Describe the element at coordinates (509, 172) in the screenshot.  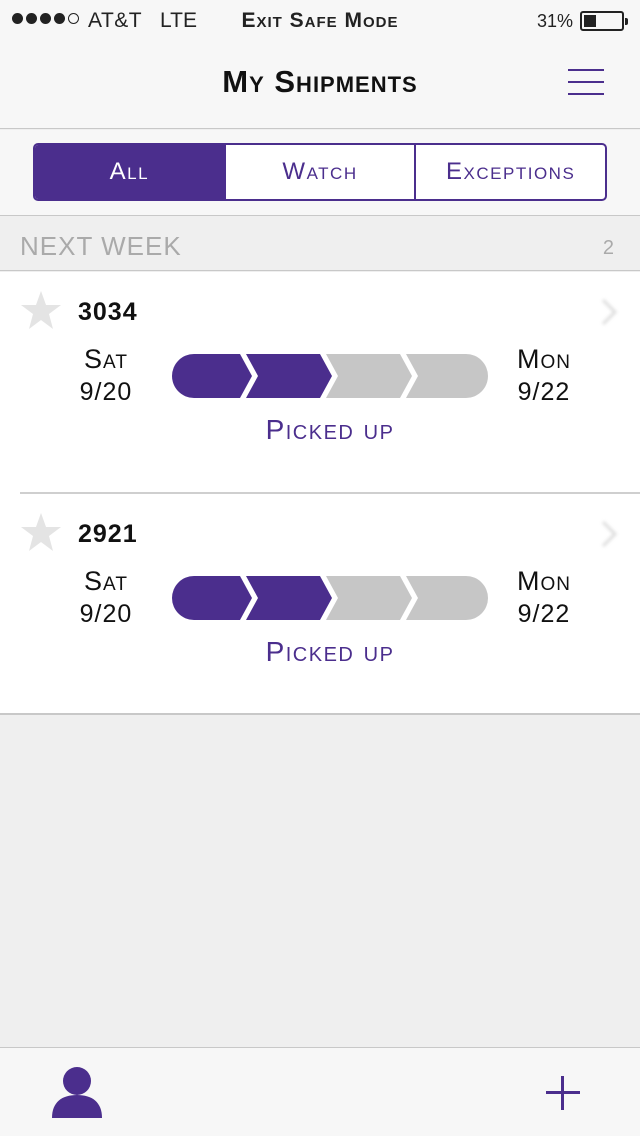
I see `segment-exceptions: Exceptions` at that location.